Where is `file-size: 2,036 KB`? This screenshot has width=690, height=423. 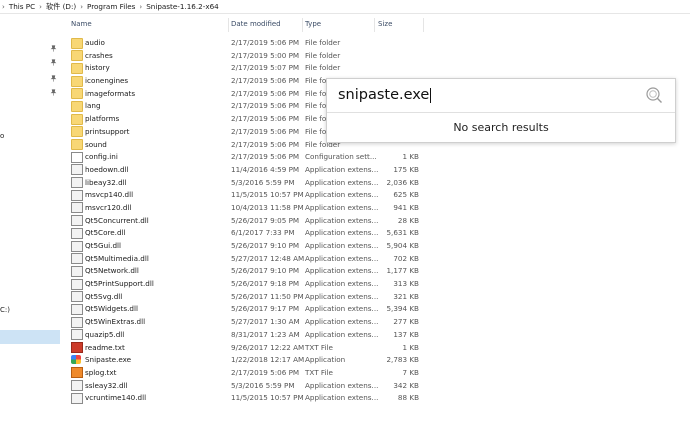
file-size: 2,036 KB is located at coordinates (402, 182).